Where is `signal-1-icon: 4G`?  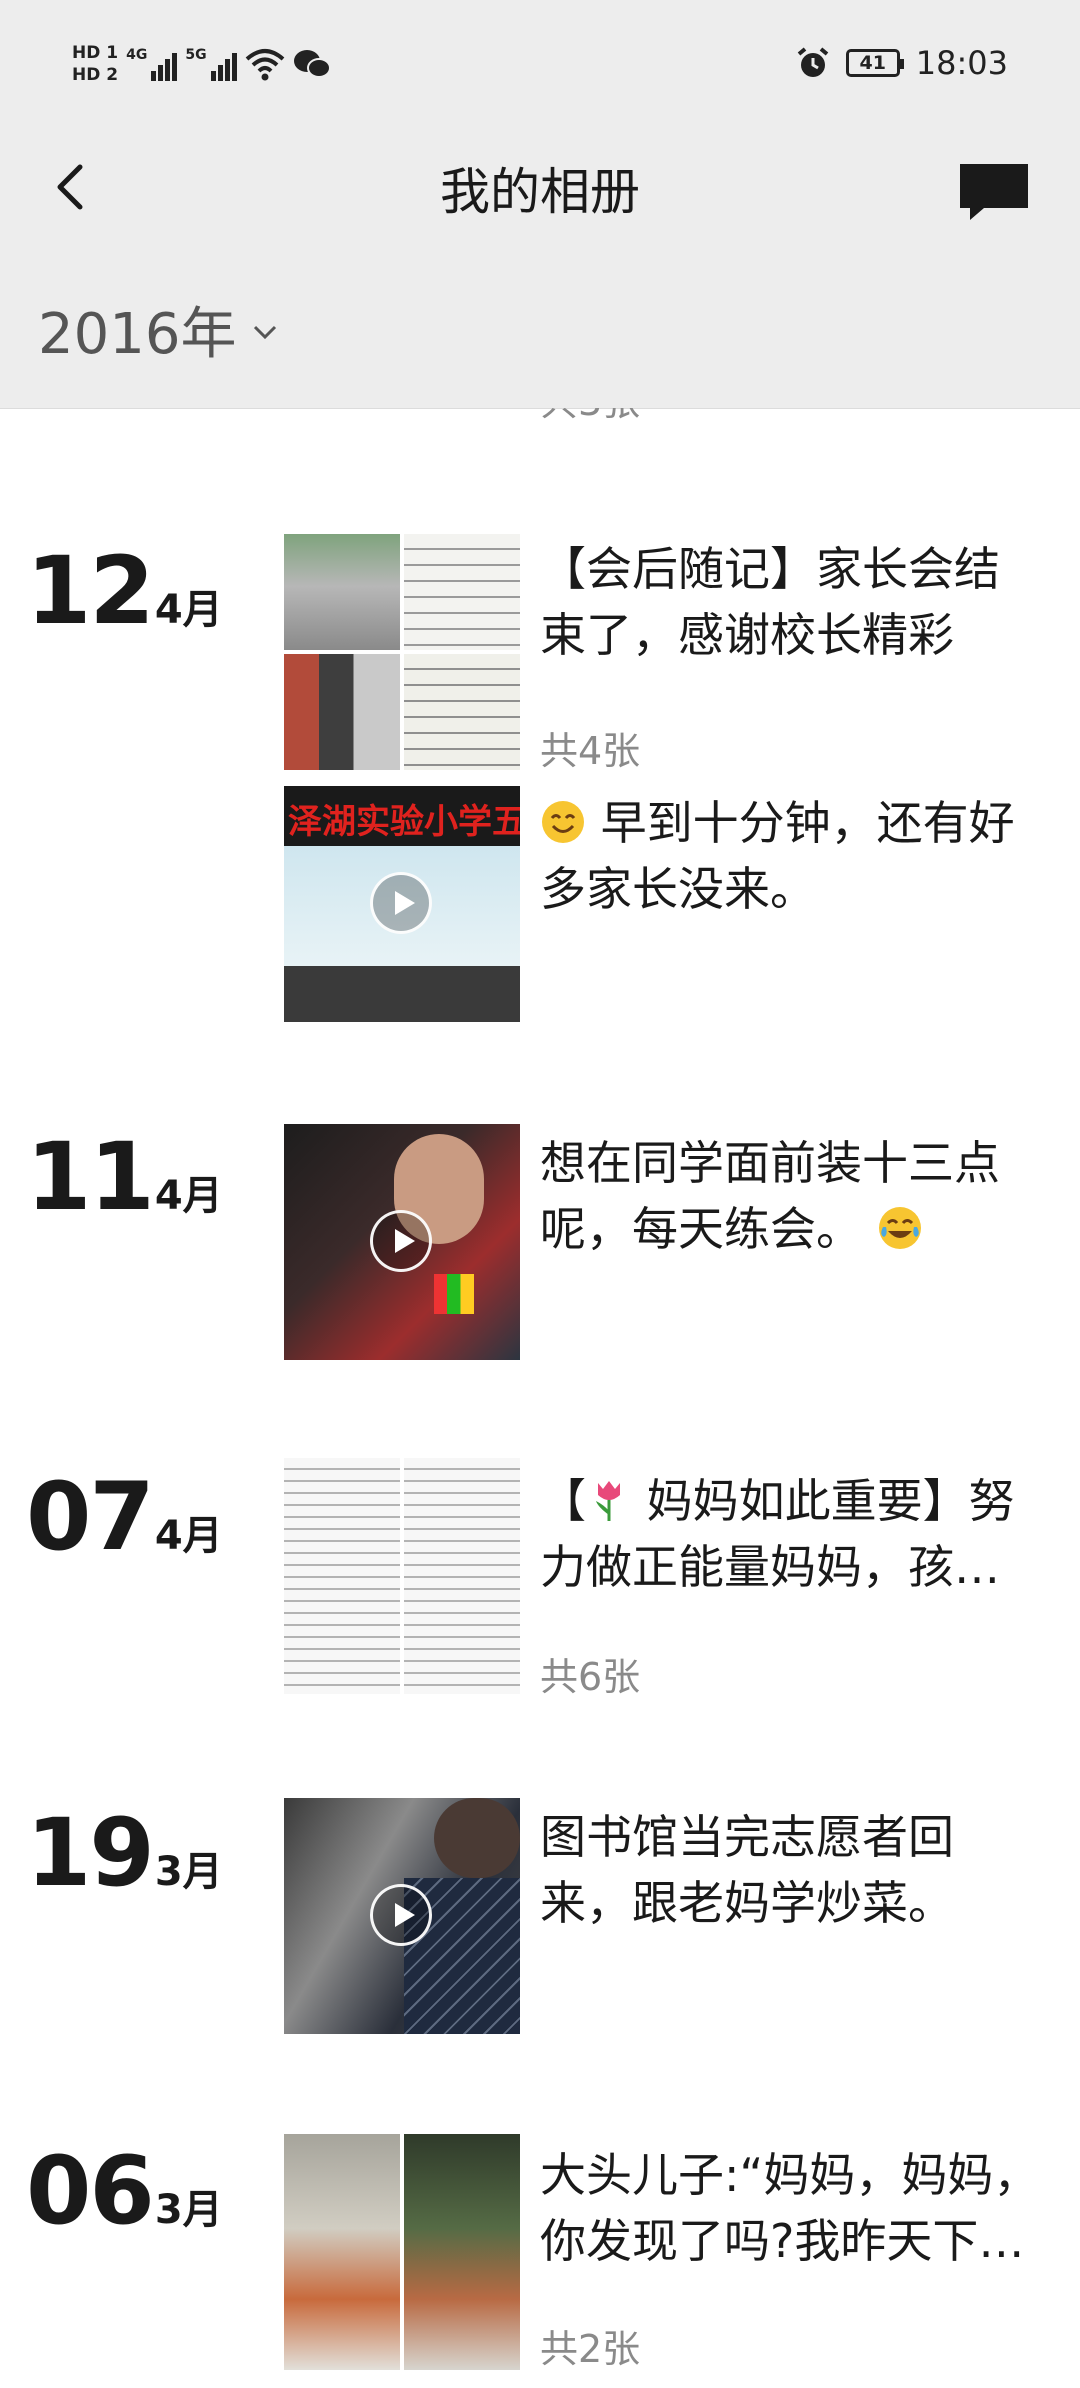 signal-1-icon: 4G is located at coordinates (152, 64).